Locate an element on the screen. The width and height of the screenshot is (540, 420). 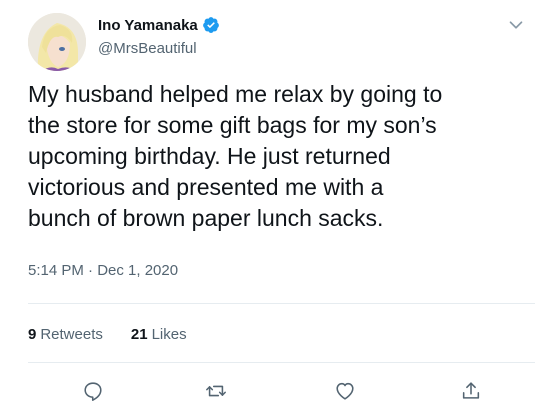
verified-badge-icon is located at coordinates (211, 25).